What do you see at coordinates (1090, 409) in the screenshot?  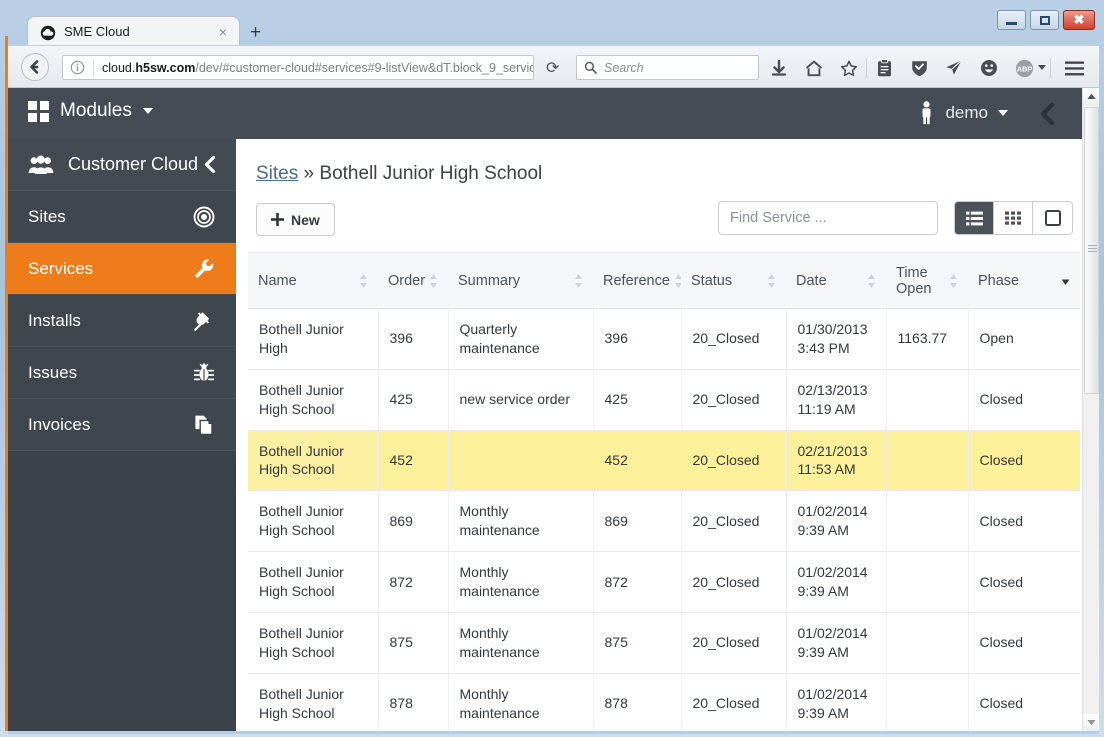 I see `vertical-scrollbar` at bounding box center [1090, 409].